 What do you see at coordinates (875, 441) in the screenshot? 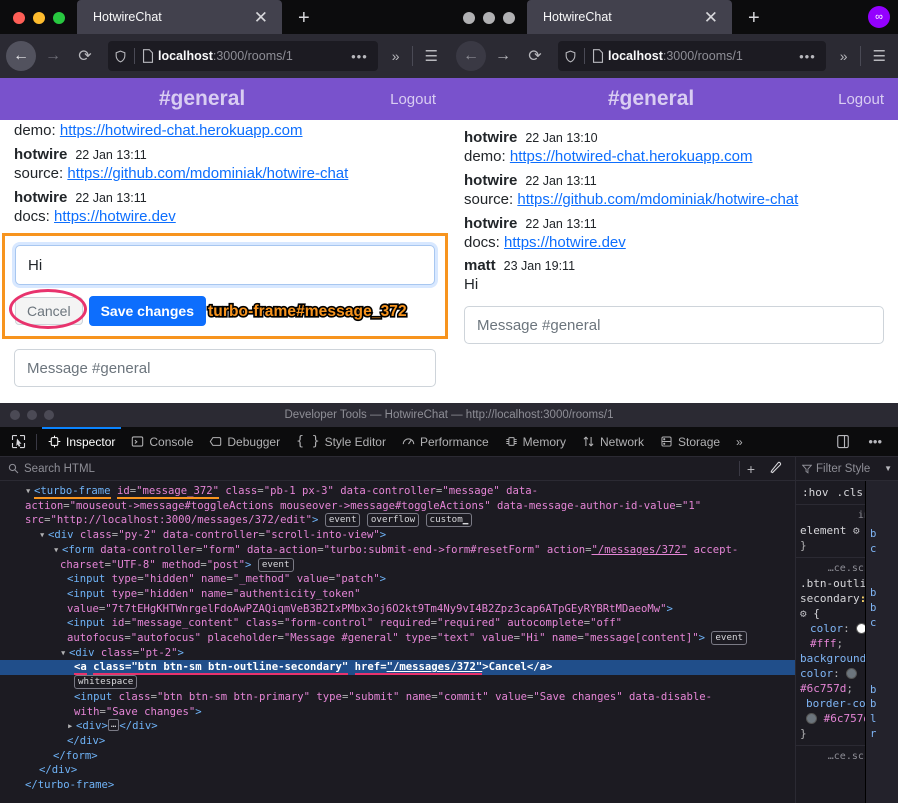
I see `devtools-menu-icon: •••` at bounding box center [875, 441].